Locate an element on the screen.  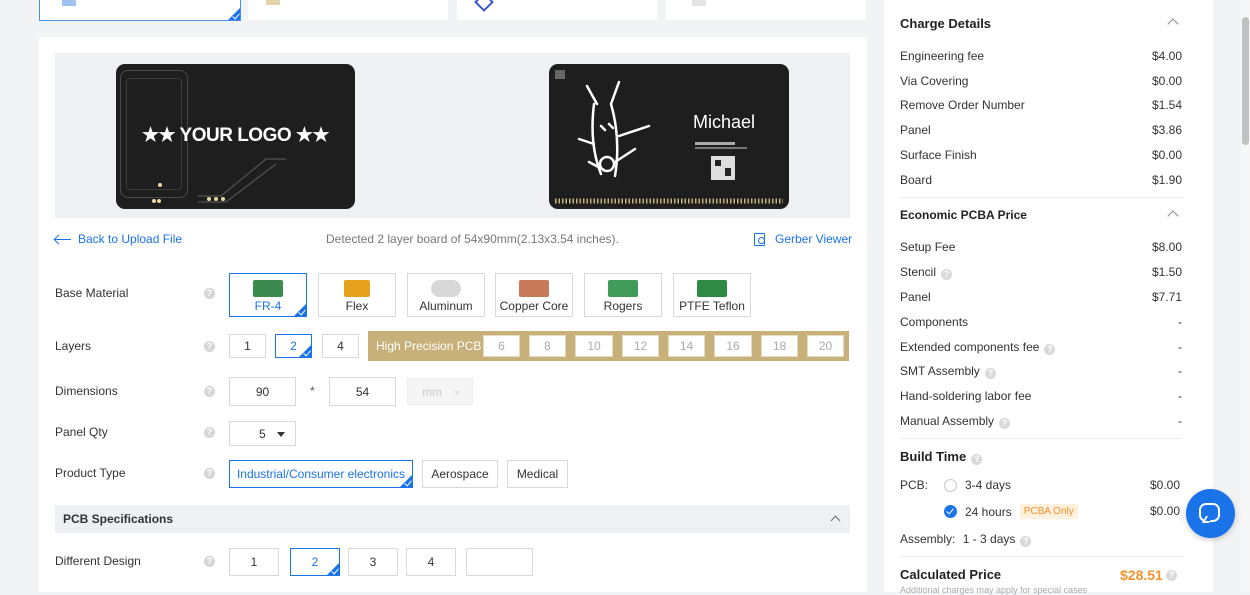
ptfe-board-icon is located at coordinates (712, 288).